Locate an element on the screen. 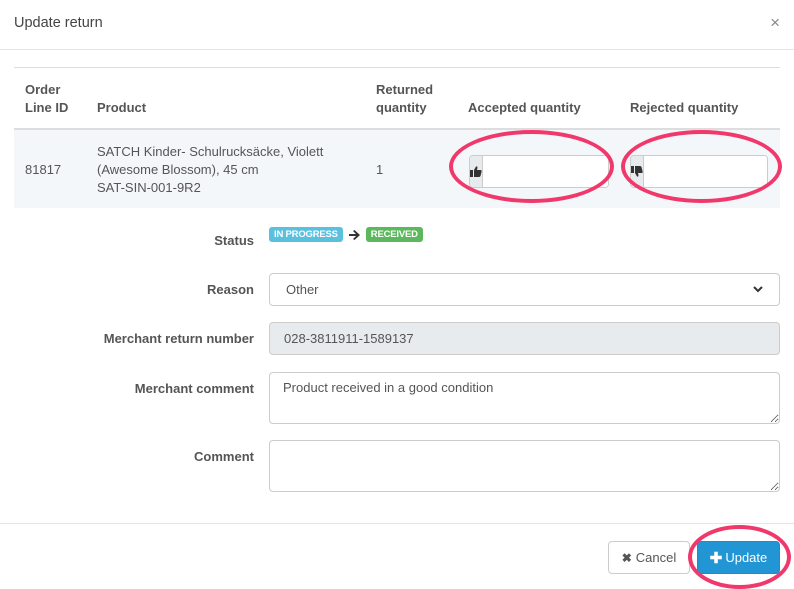  header-accepted-quantity: Accepted quantity is located at coordinates (524, 107).